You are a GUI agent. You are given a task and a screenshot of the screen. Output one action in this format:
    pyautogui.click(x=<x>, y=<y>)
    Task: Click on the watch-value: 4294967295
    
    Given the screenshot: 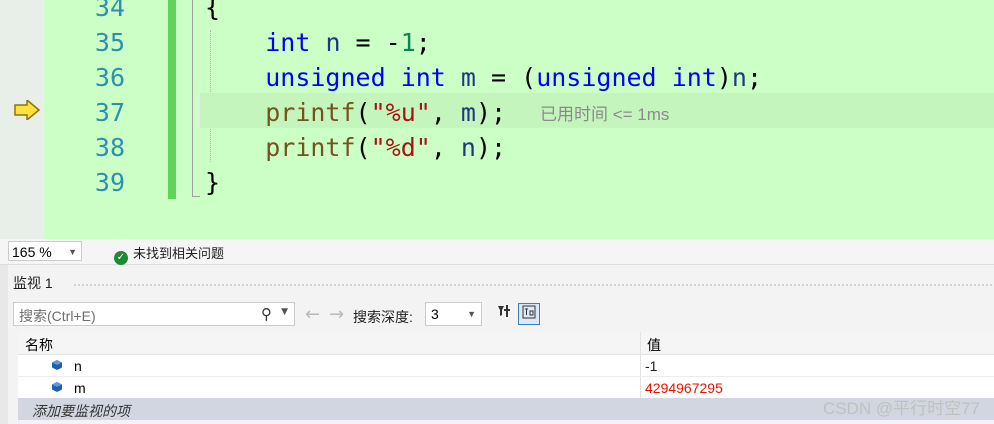 What is the action you would take?
    pyautogui.click(x=684, y=388)
    